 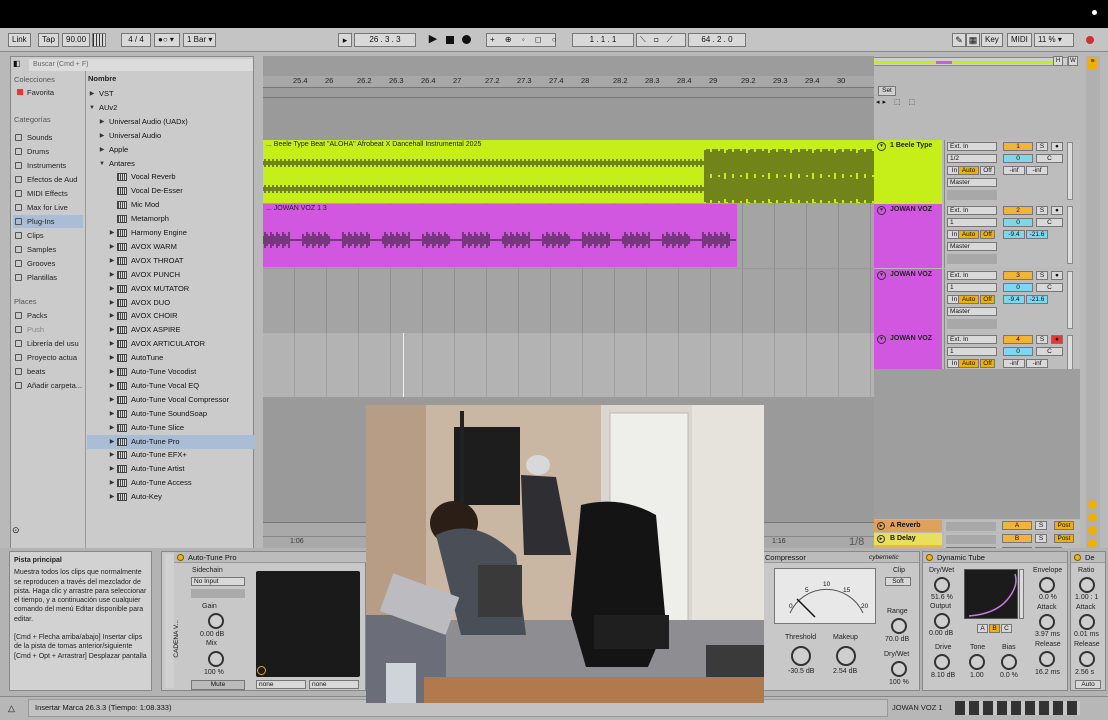 What do you see at coordinates (1057, 339) in the screenshot?
I see `arm-button-3: ●` at bounding box center [1057, 339].